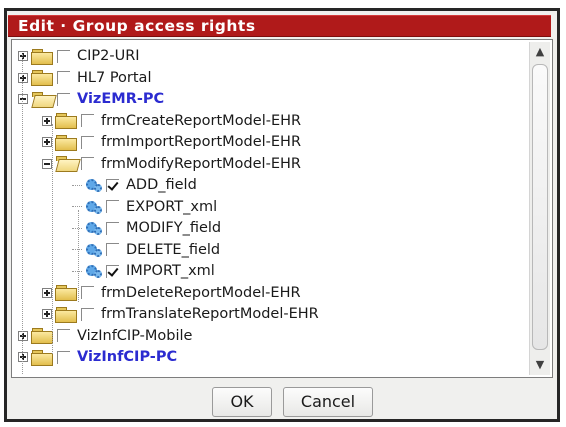 The image size is (566, 427). I want to click on tree-item-label: EXPORT_xml, so click(172, 206).